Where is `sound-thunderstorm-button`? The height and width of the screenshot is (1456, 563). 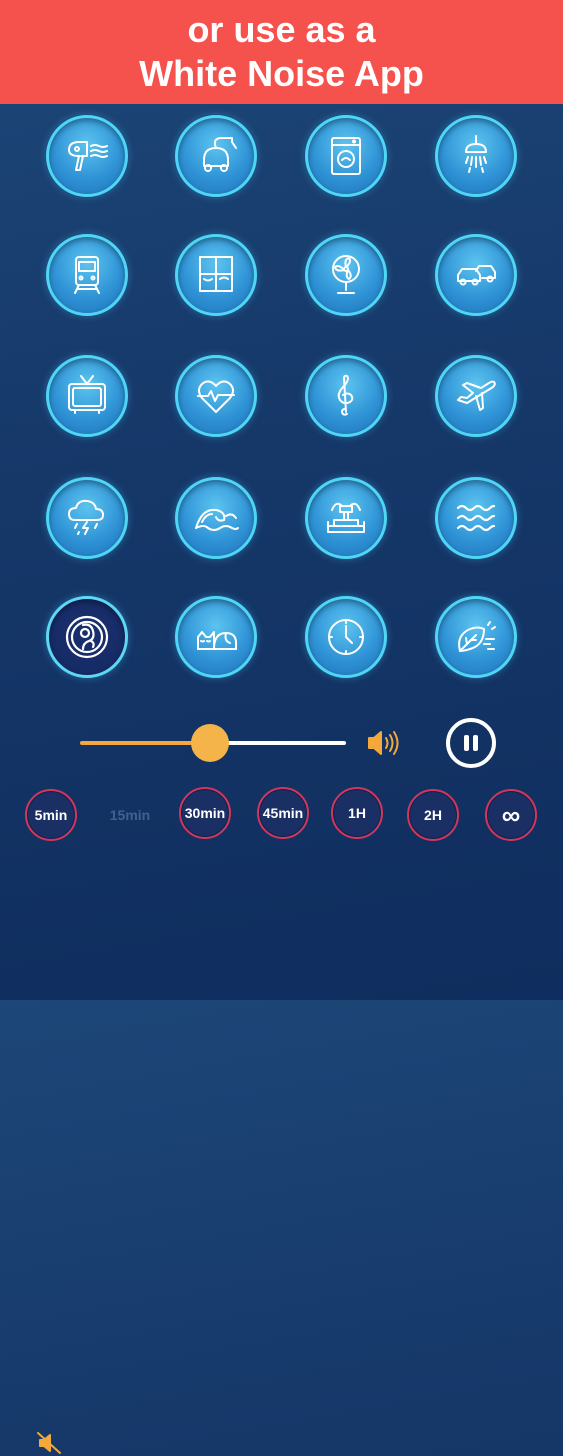 sound-thunderstorm-button is located at coordinates (87, 518).